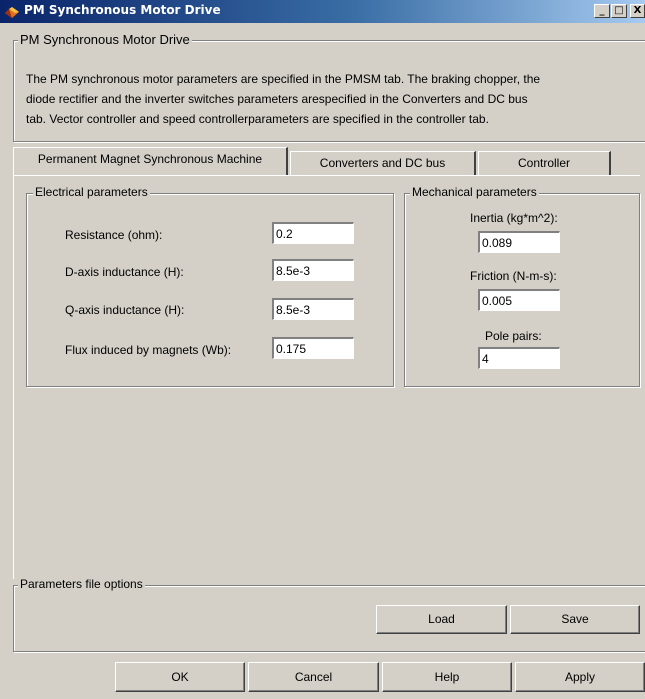  Describe the element at coordinates (313, 309) in the screenshot. I see `q-axis-inductance-input: 8.5e-3` at that location.